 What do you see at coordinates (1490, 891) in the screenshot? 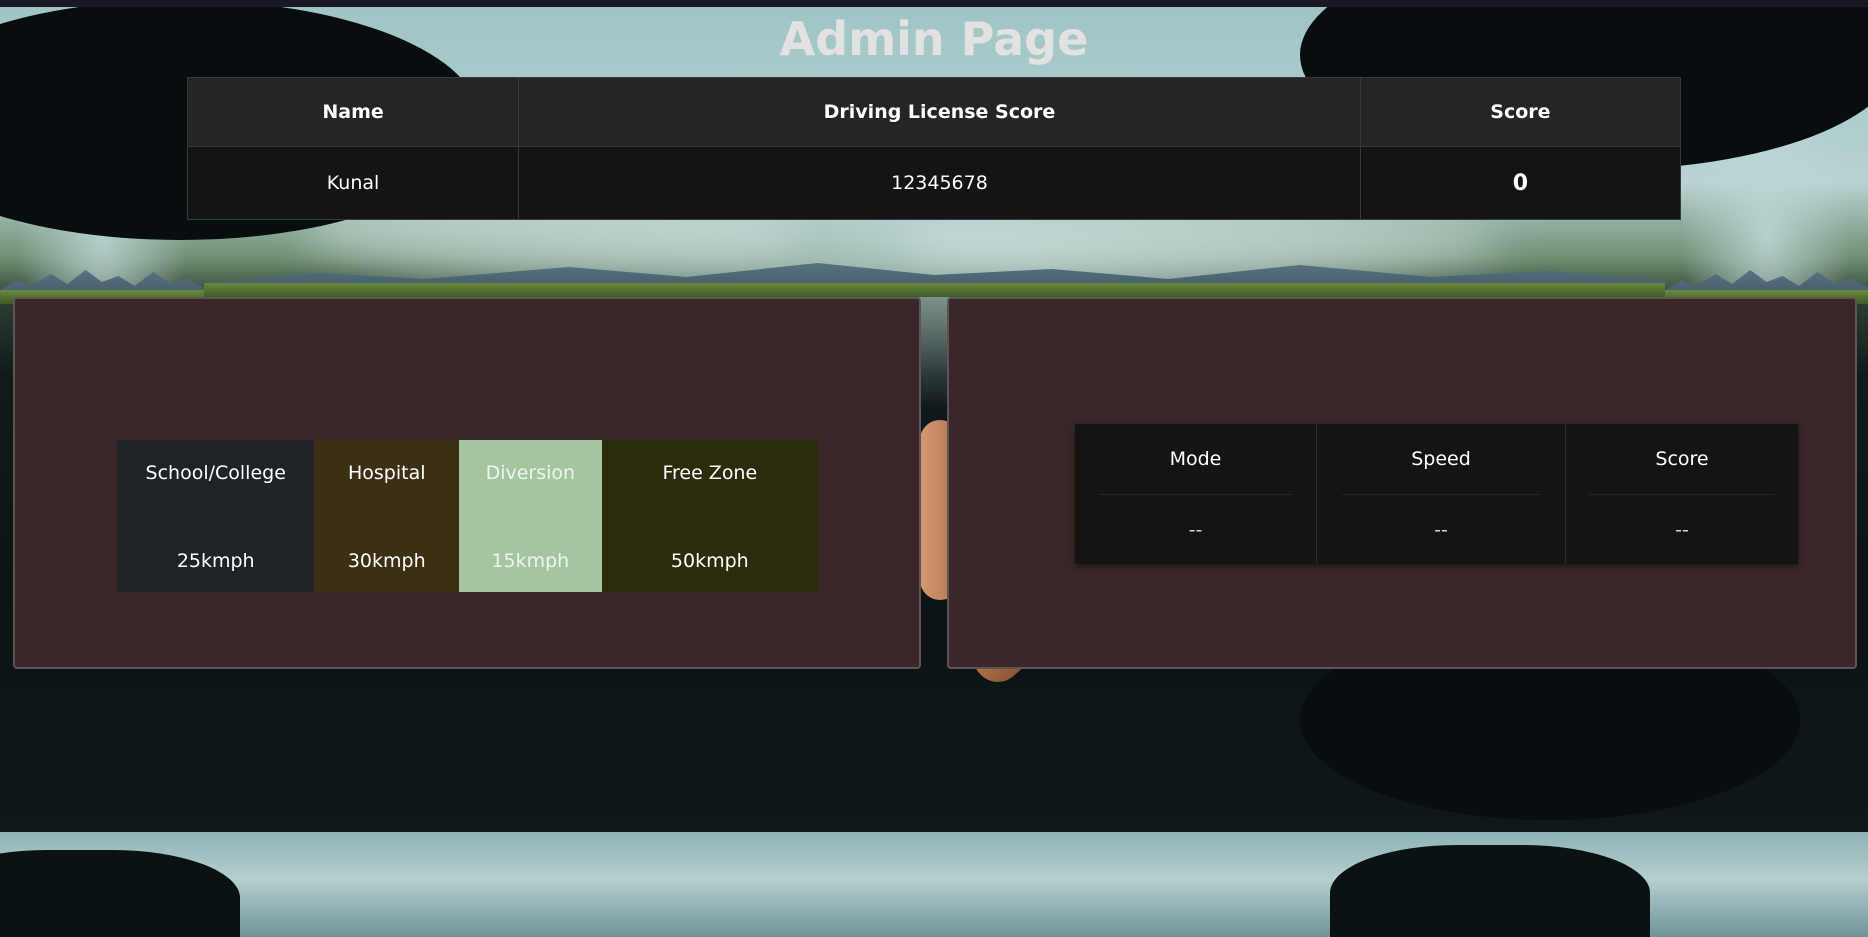
I see `car-pillar` at bounding box center [1490, 891].